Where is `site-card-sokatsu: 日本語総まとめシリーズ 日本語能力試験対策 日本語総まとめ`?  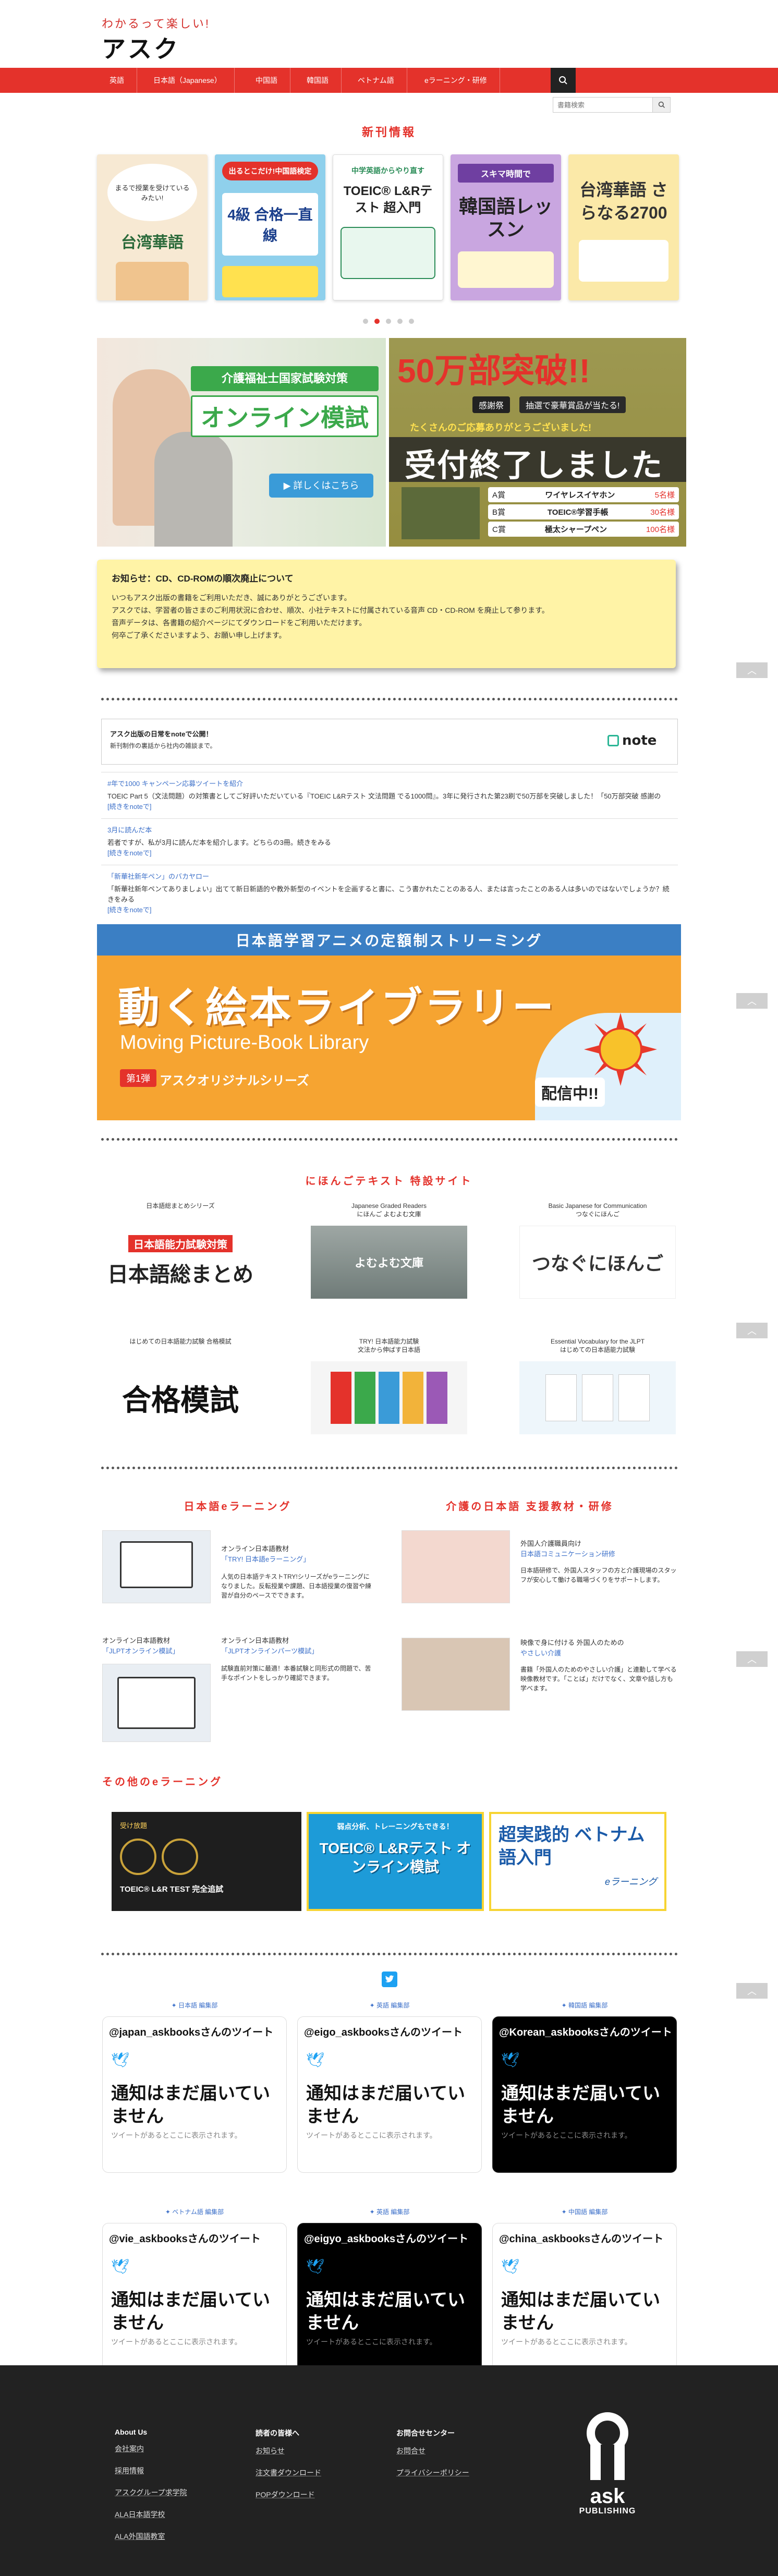
site-card-sokatsu: 日本語総まとめシリーズ 日本語能力試験対策 日本語総まとめ is located at coordinates (180, 1250).